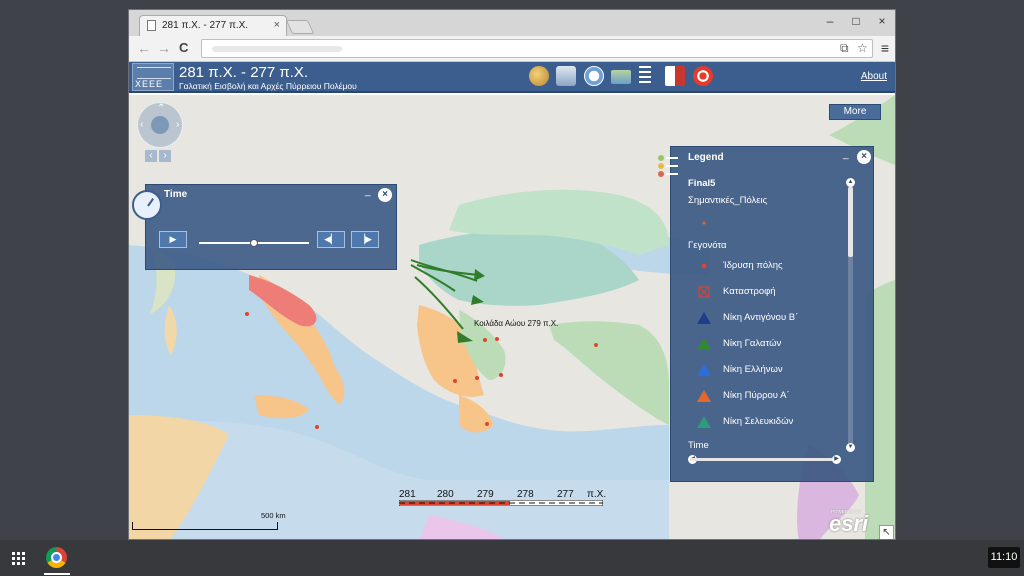  What do you see at coordinates (704, 223) in the screenshot?
I see `city-dot-icon` at bounding box center [704, 223].